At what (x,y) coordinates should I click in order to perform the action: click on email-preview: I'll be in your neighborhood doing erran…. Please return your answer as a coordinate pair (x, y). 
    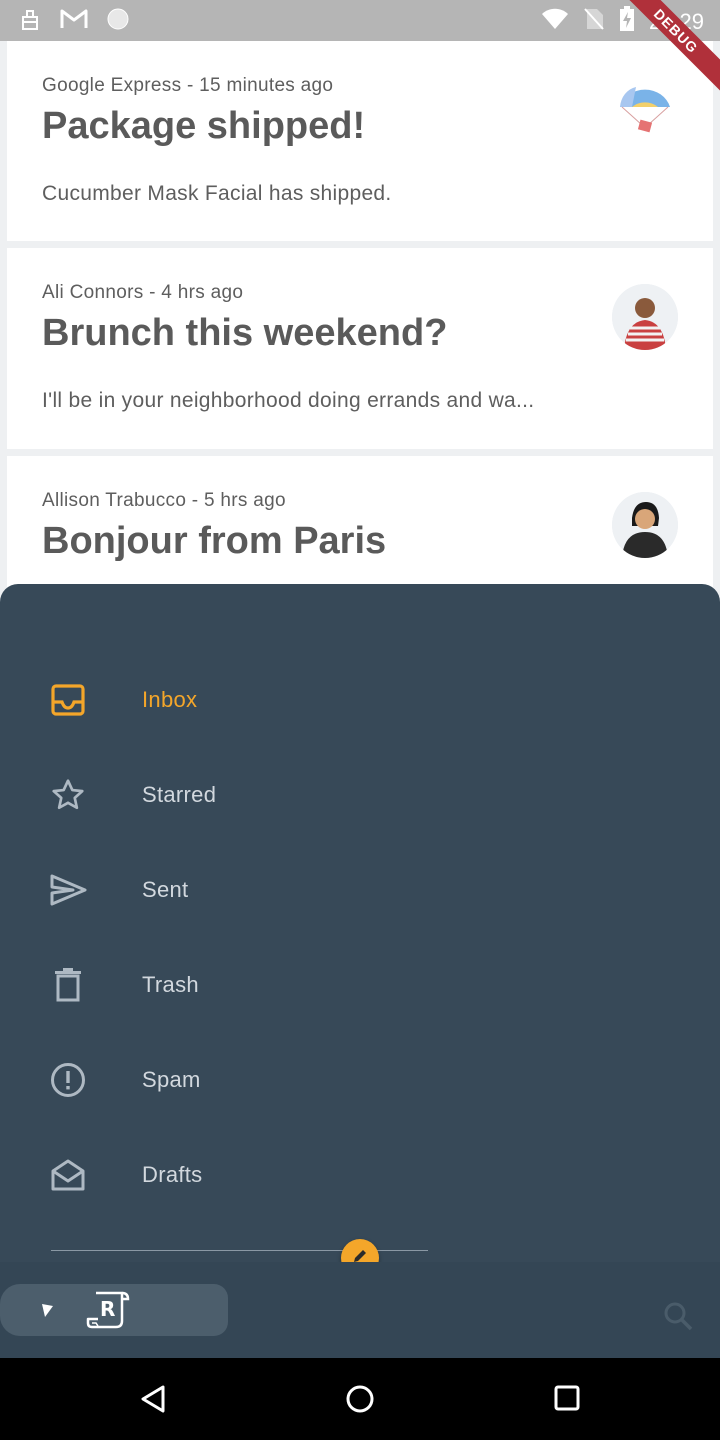
    Looking at the image, I should click on (288, 400).